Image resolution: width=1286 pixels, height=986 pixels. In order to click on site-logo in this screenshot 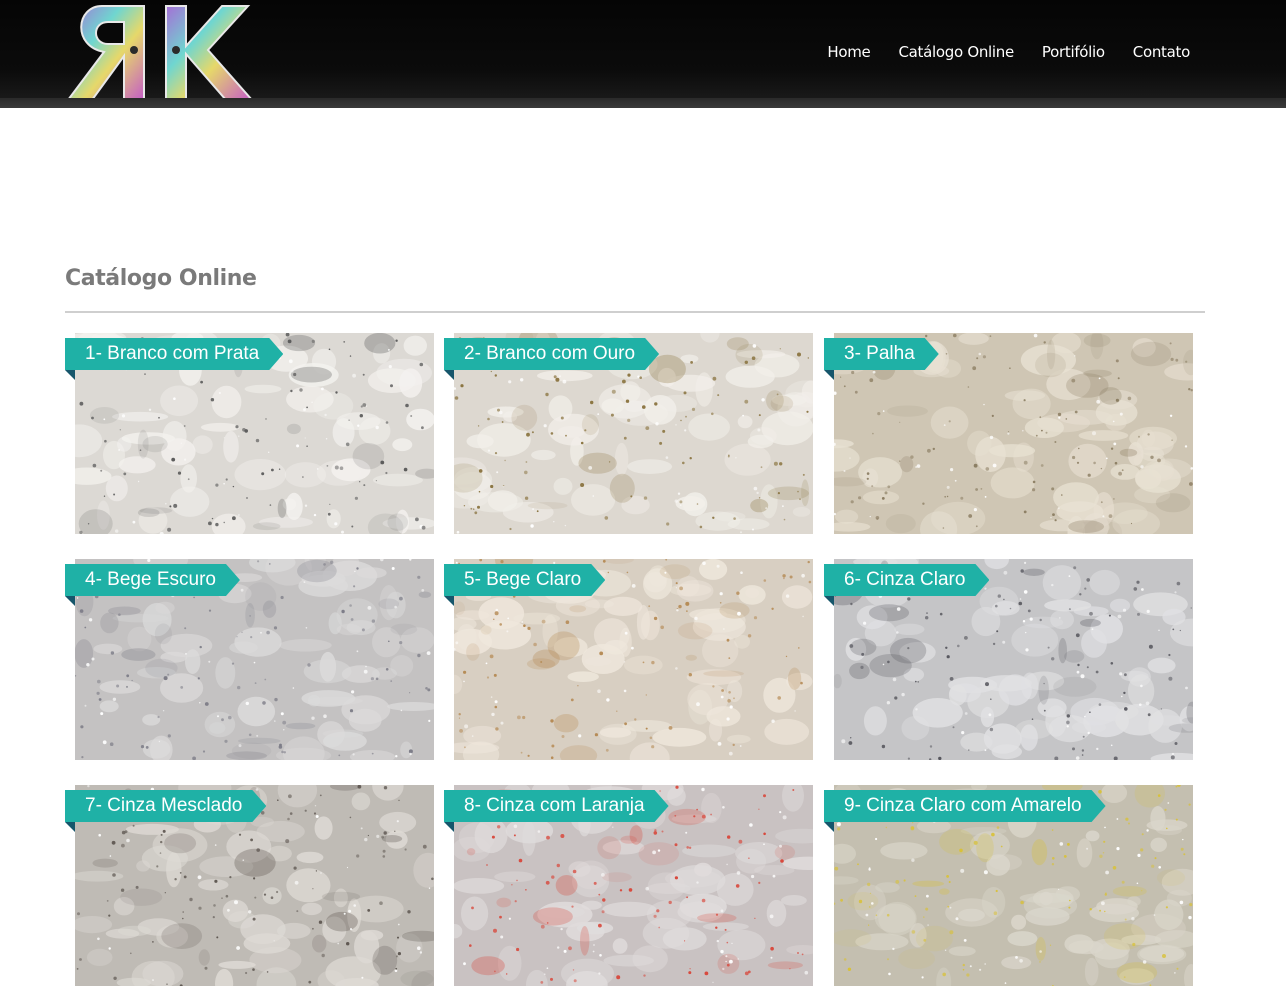, I will do `click(157, 53)`.